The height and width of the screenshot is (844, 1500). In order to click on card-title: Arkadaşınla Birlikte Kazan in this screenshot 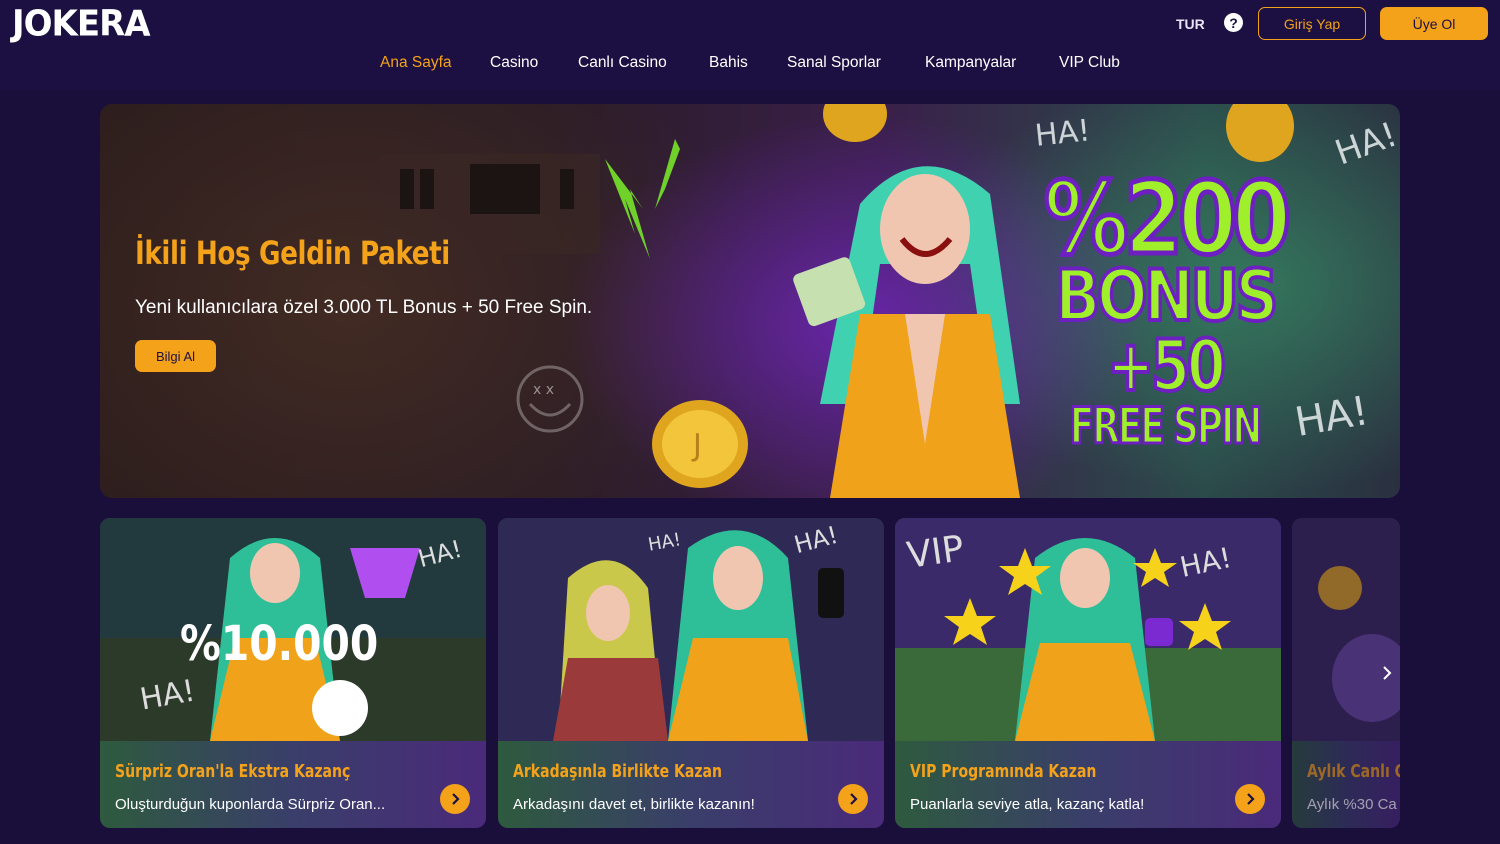, I will do `click(617, 771)`.